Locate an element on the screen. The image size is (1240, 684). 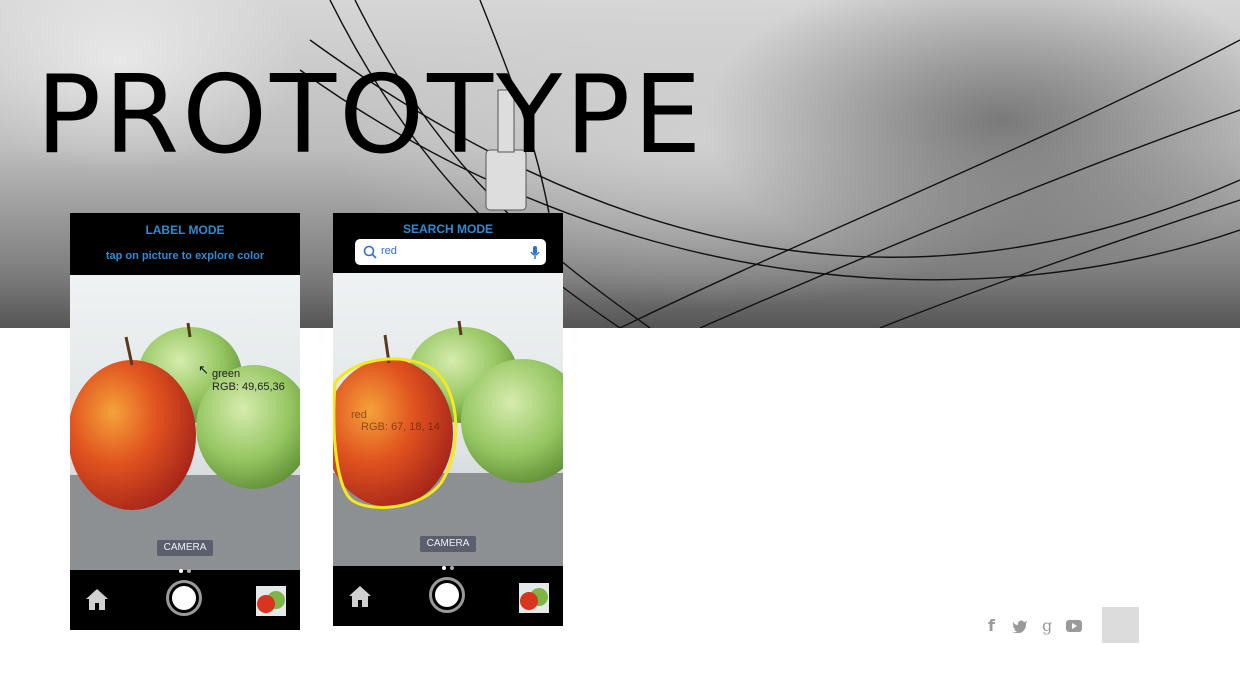
search-bar is located at coordinates (450, 252).